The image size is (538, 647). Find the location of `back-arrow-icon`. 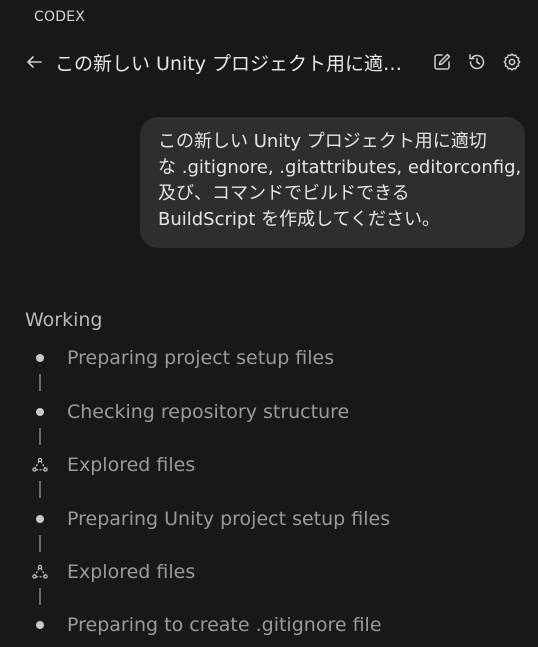

back-arrow-icon is located at coordinates (34, 62).